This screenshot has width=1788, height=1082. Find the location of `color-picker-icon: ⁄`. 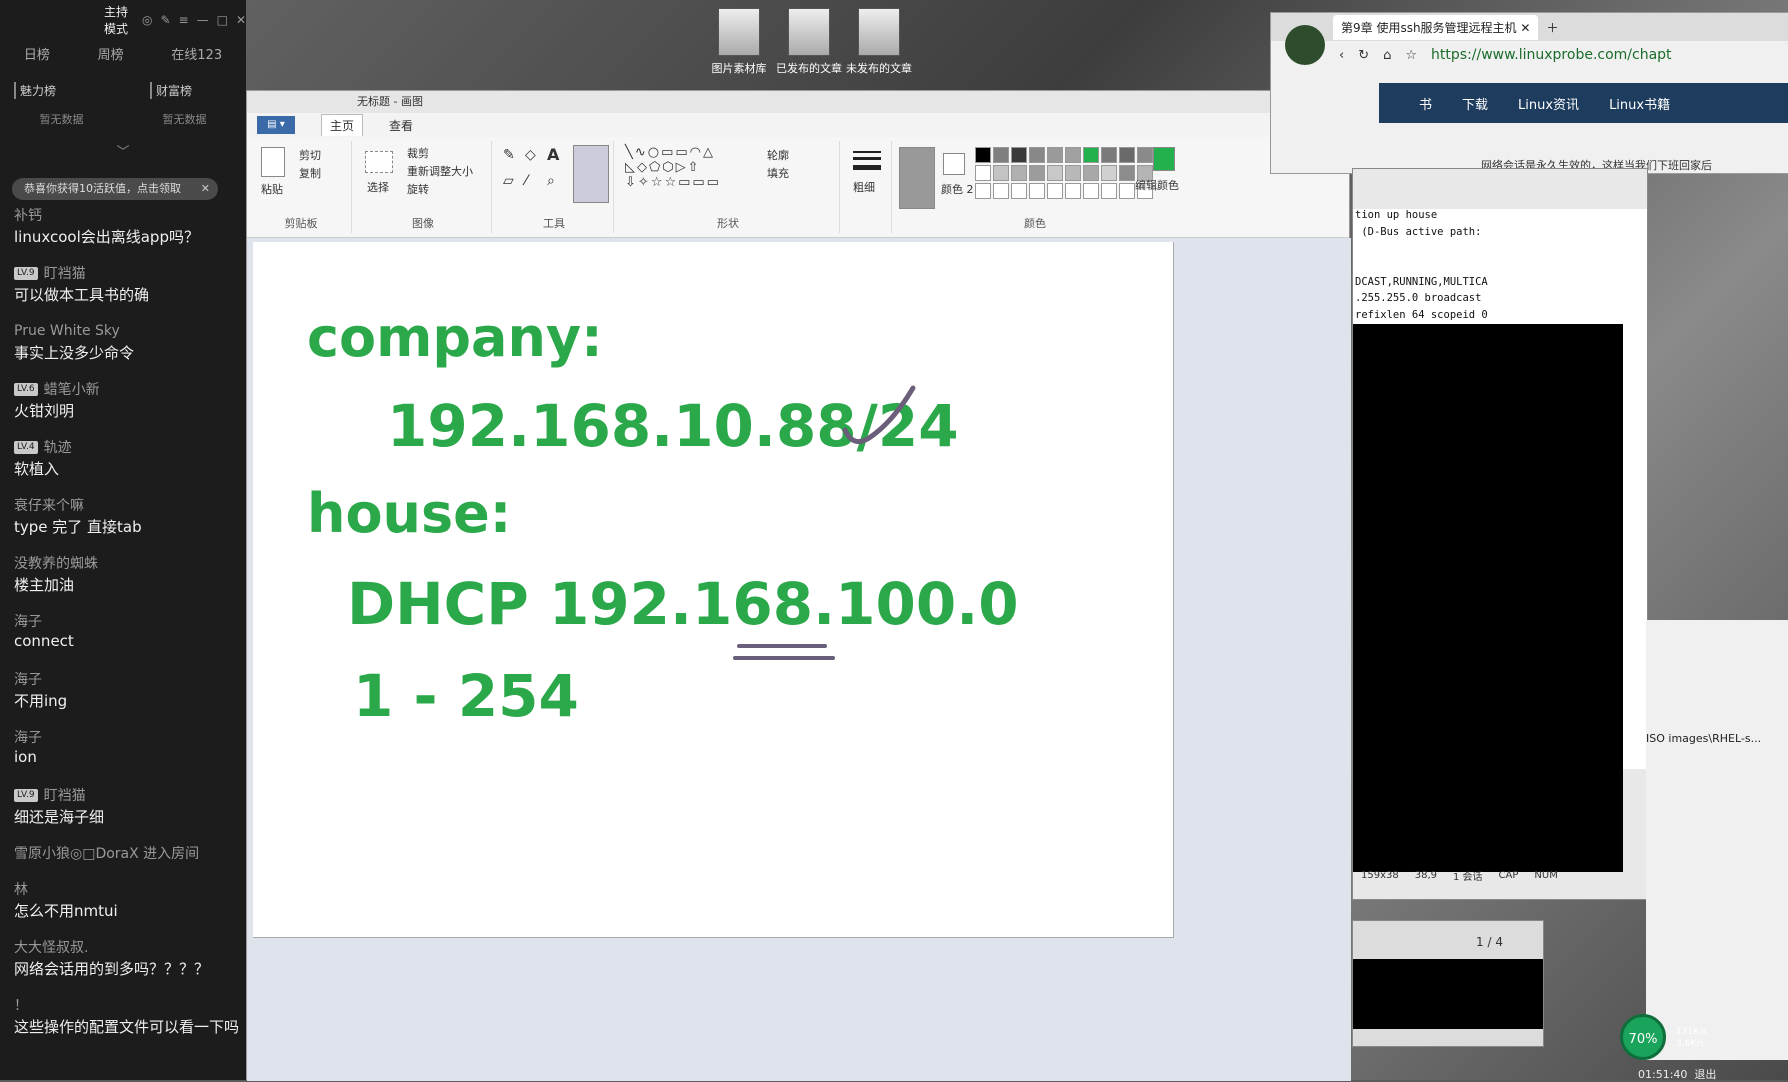

color-picker-icon: ⁄ is located at coordinates (526, 181).